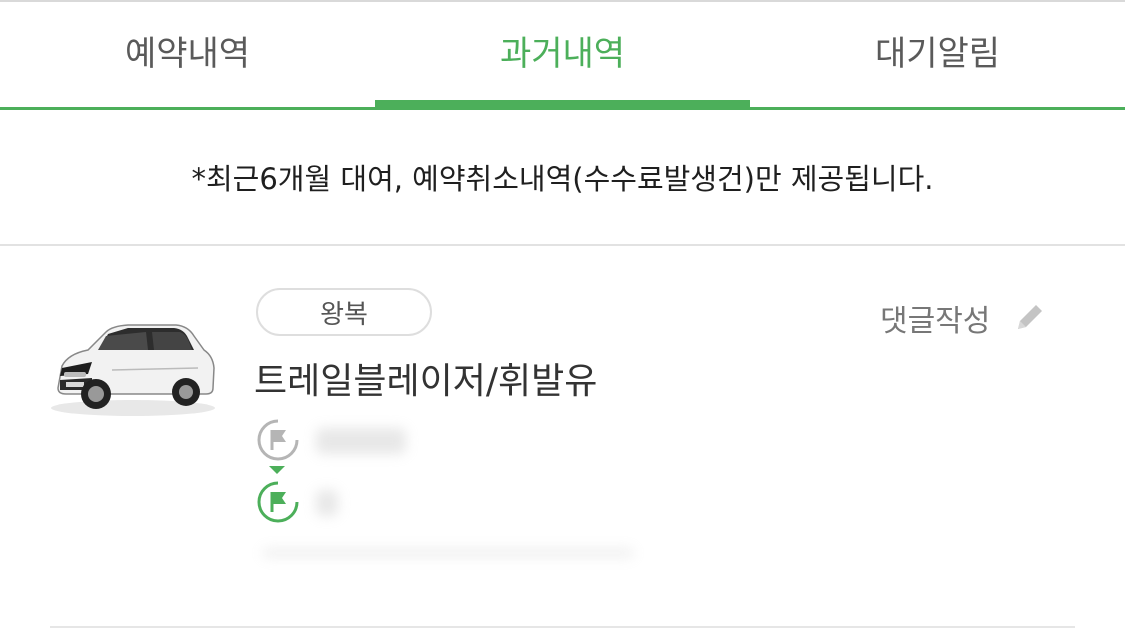 The height and width of the screenshot is (628, 1125). I want to click on car-model-name: 트레일블레이저/휘발유, so click(426, 381).